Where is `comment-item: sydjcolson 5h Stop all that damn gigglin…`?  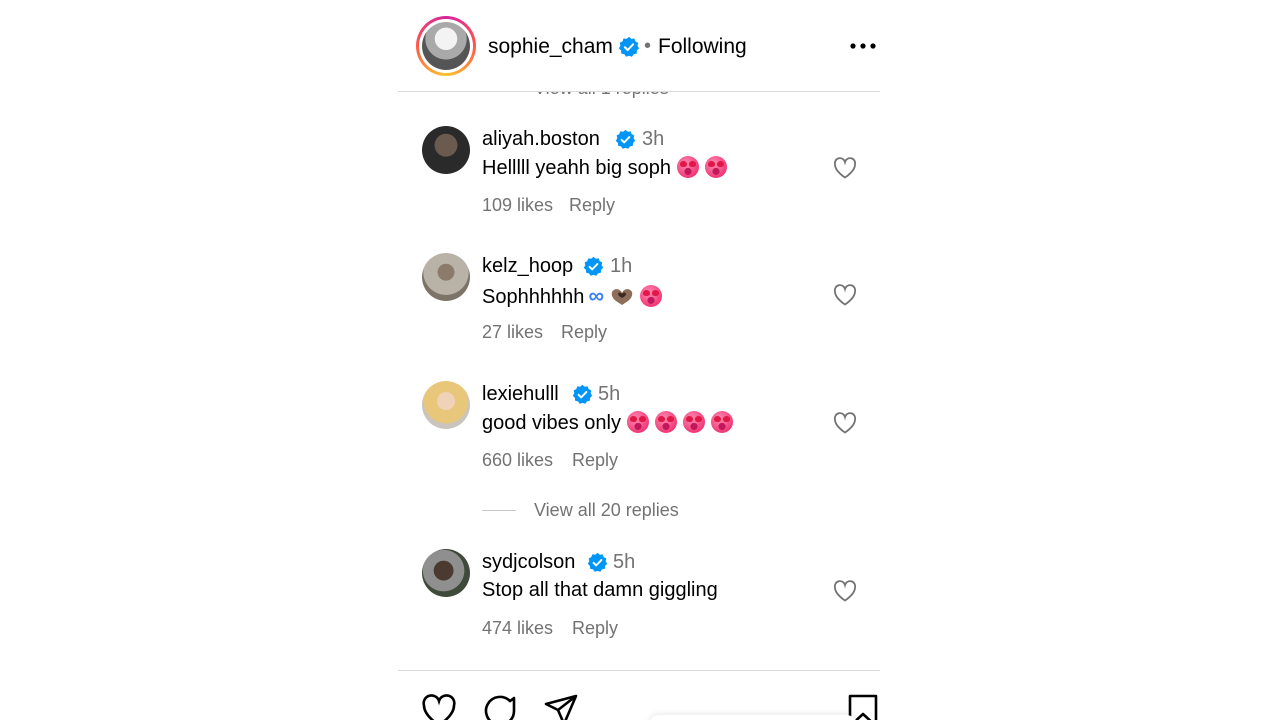
comment-item: sydjcolson 5h Stop all that damn gigglin… is located at coordinates (639, 599).